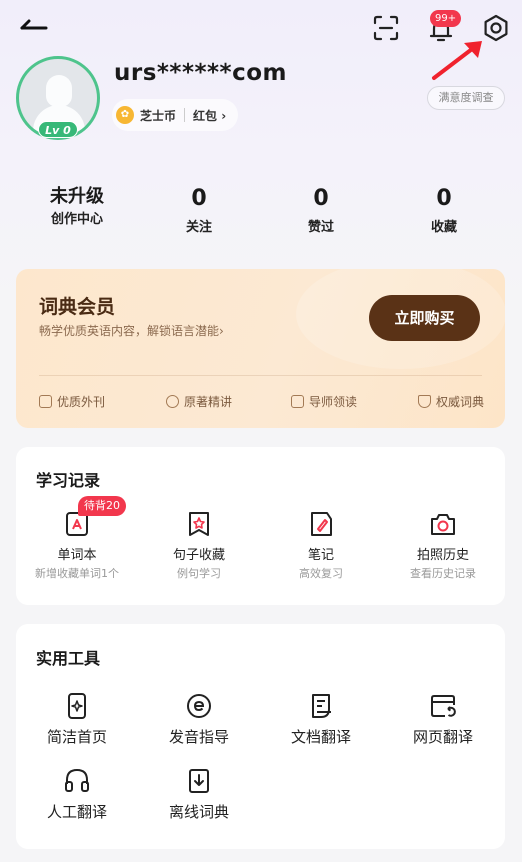 The image size is (522, 862). What do you see at coordinates (200, 73) in the screenshot?
I see `username: urs******com` at bounding box center [200, 73].